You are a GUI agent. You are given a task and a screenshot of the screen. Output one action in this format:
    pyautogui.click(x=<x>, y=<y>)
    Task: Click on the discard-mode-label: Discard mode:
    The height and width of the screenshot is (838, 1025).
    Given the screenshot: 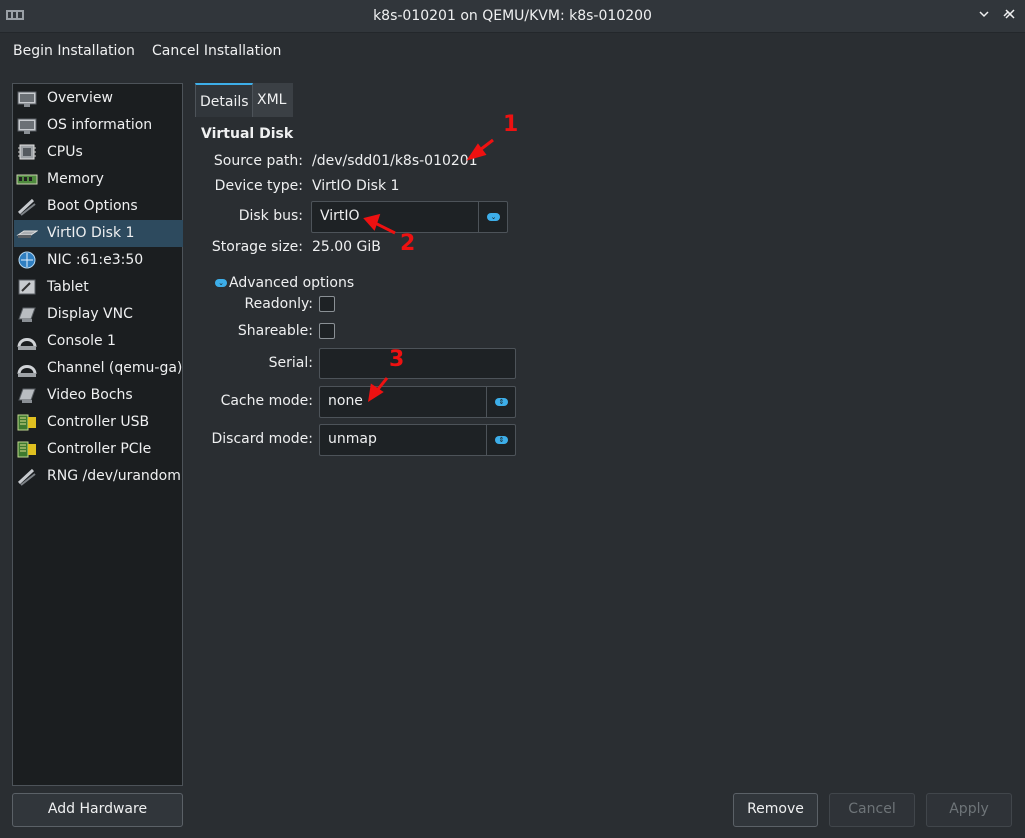 What is the action you would take?
    pyautogui.click(x=262, y=439)
    